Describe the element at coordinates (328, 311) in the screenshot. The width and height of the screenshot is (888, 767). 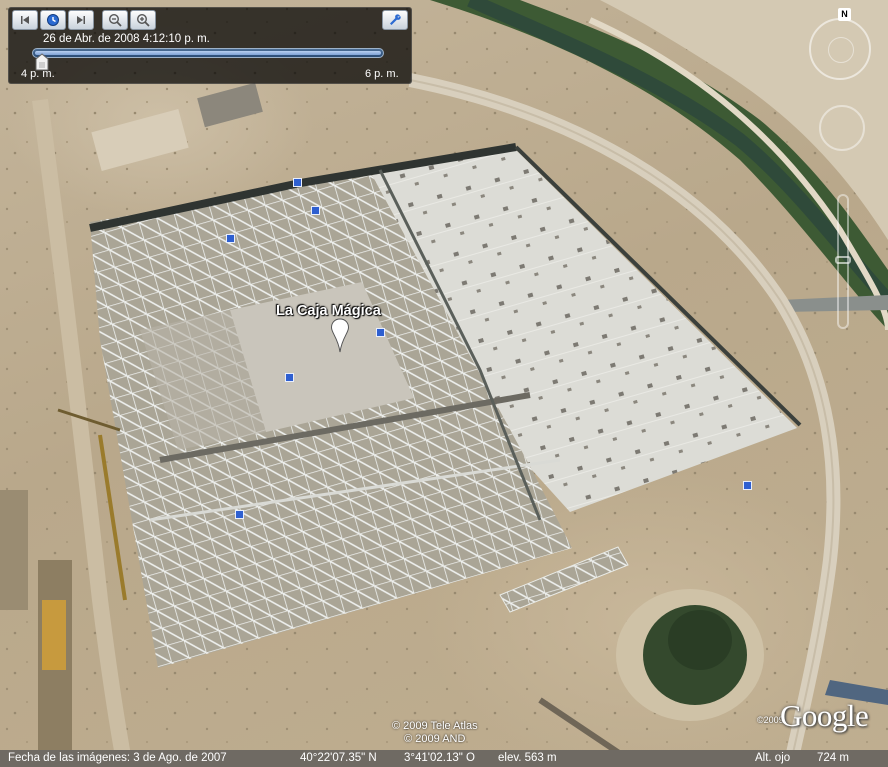
I see `placemark-label: La Caja Mágica` at that location.